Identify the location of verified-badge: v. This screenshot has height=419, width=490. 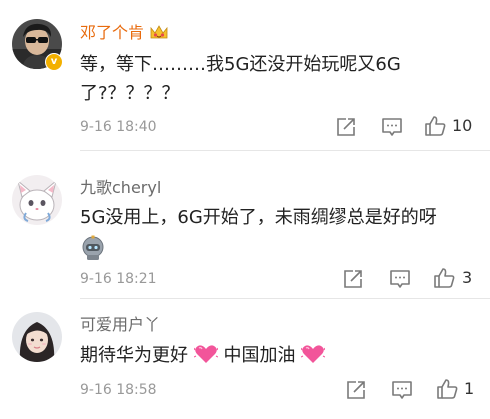
(54, 62).